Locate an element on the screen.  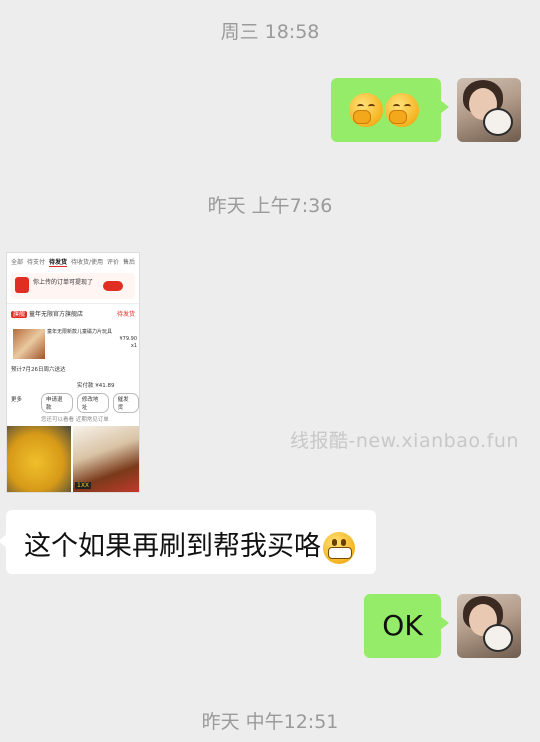
store-row: 旗舰 童年无限官方旗舰店 待发货 is located at coordinates (73, 313).